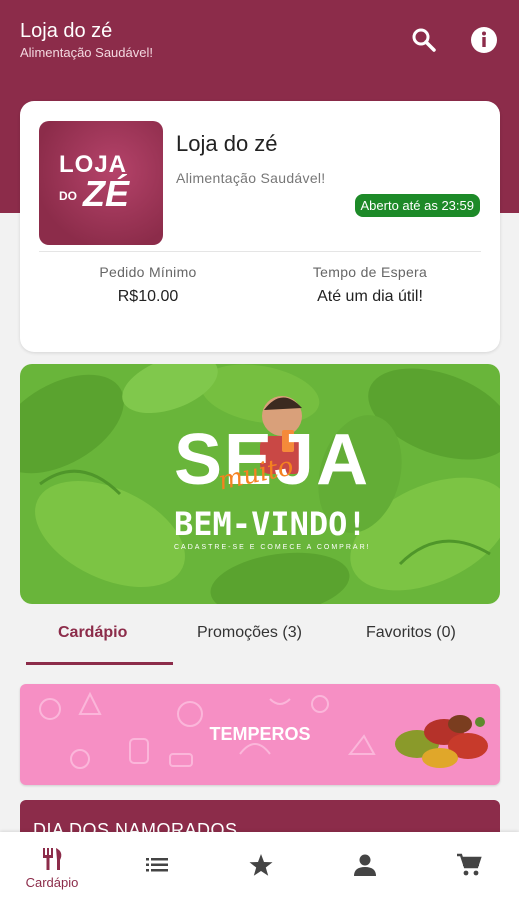 This screenshot has height=900, width=519. I want to click on nav-label: Cardápio, so click(52, 882).